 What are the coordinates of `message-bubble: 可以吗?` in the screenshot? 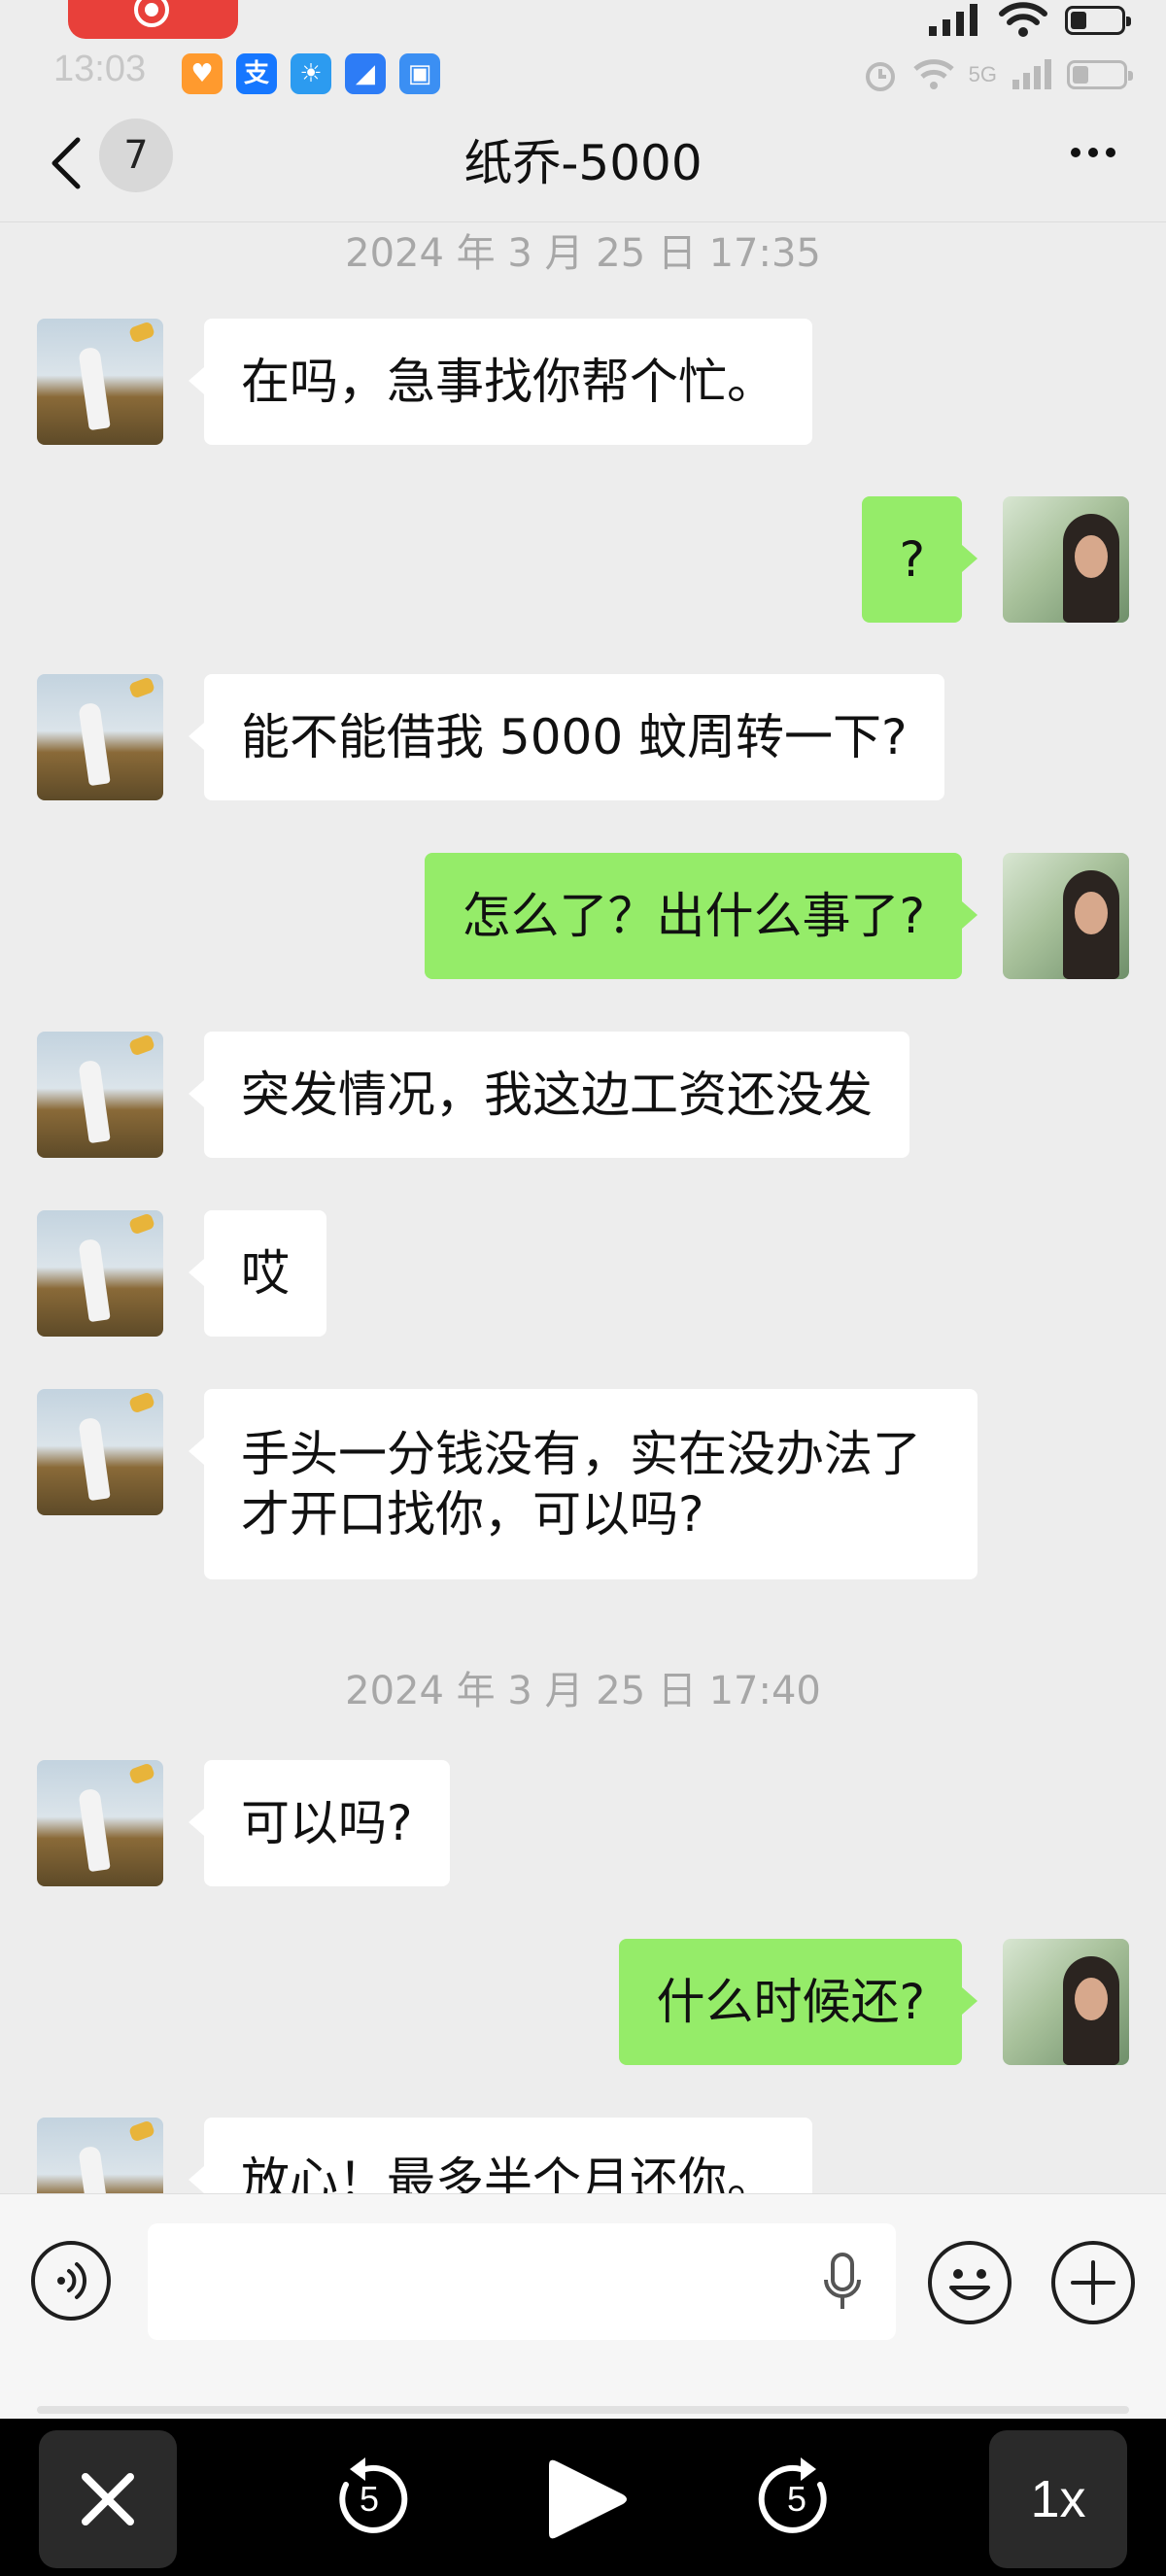 It's located at (319, 1823).